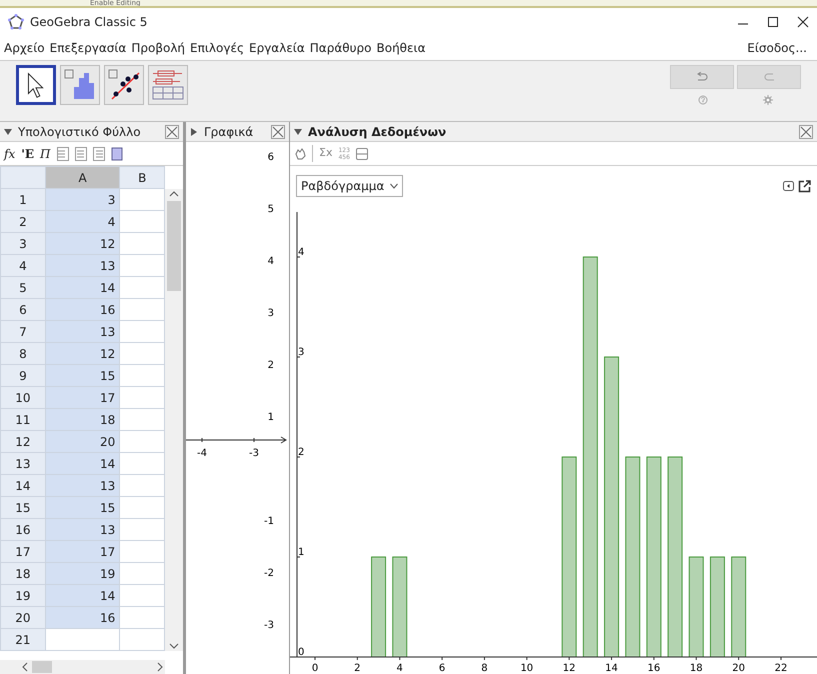  Describe the element at coordinates (269, 573) in the screenshot. I see `axis-label: -2` at that location.